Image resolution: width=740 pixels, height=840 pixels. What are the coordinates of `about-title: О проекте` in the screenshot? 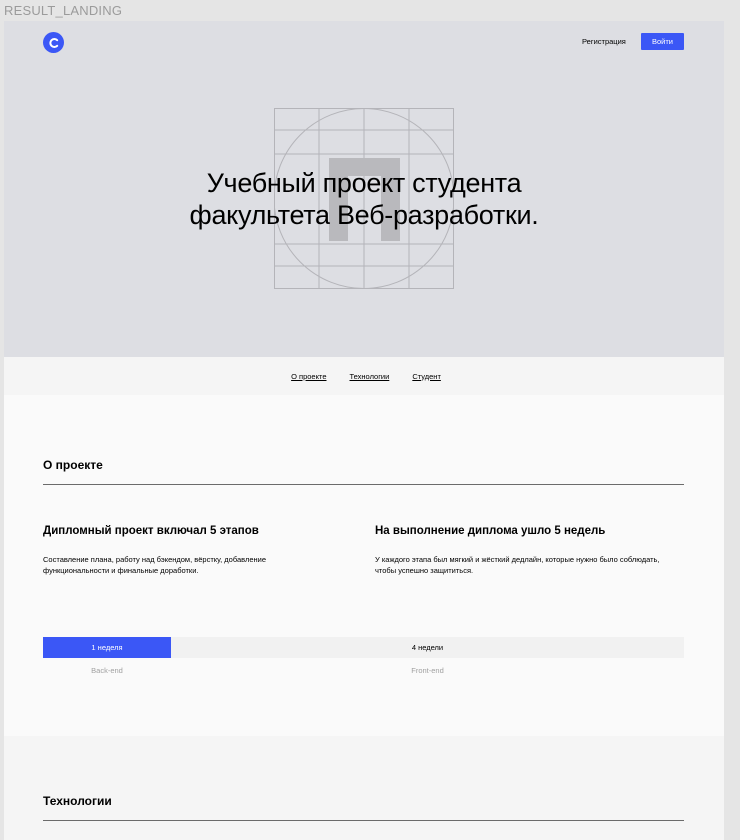 It's located at (73, 465).